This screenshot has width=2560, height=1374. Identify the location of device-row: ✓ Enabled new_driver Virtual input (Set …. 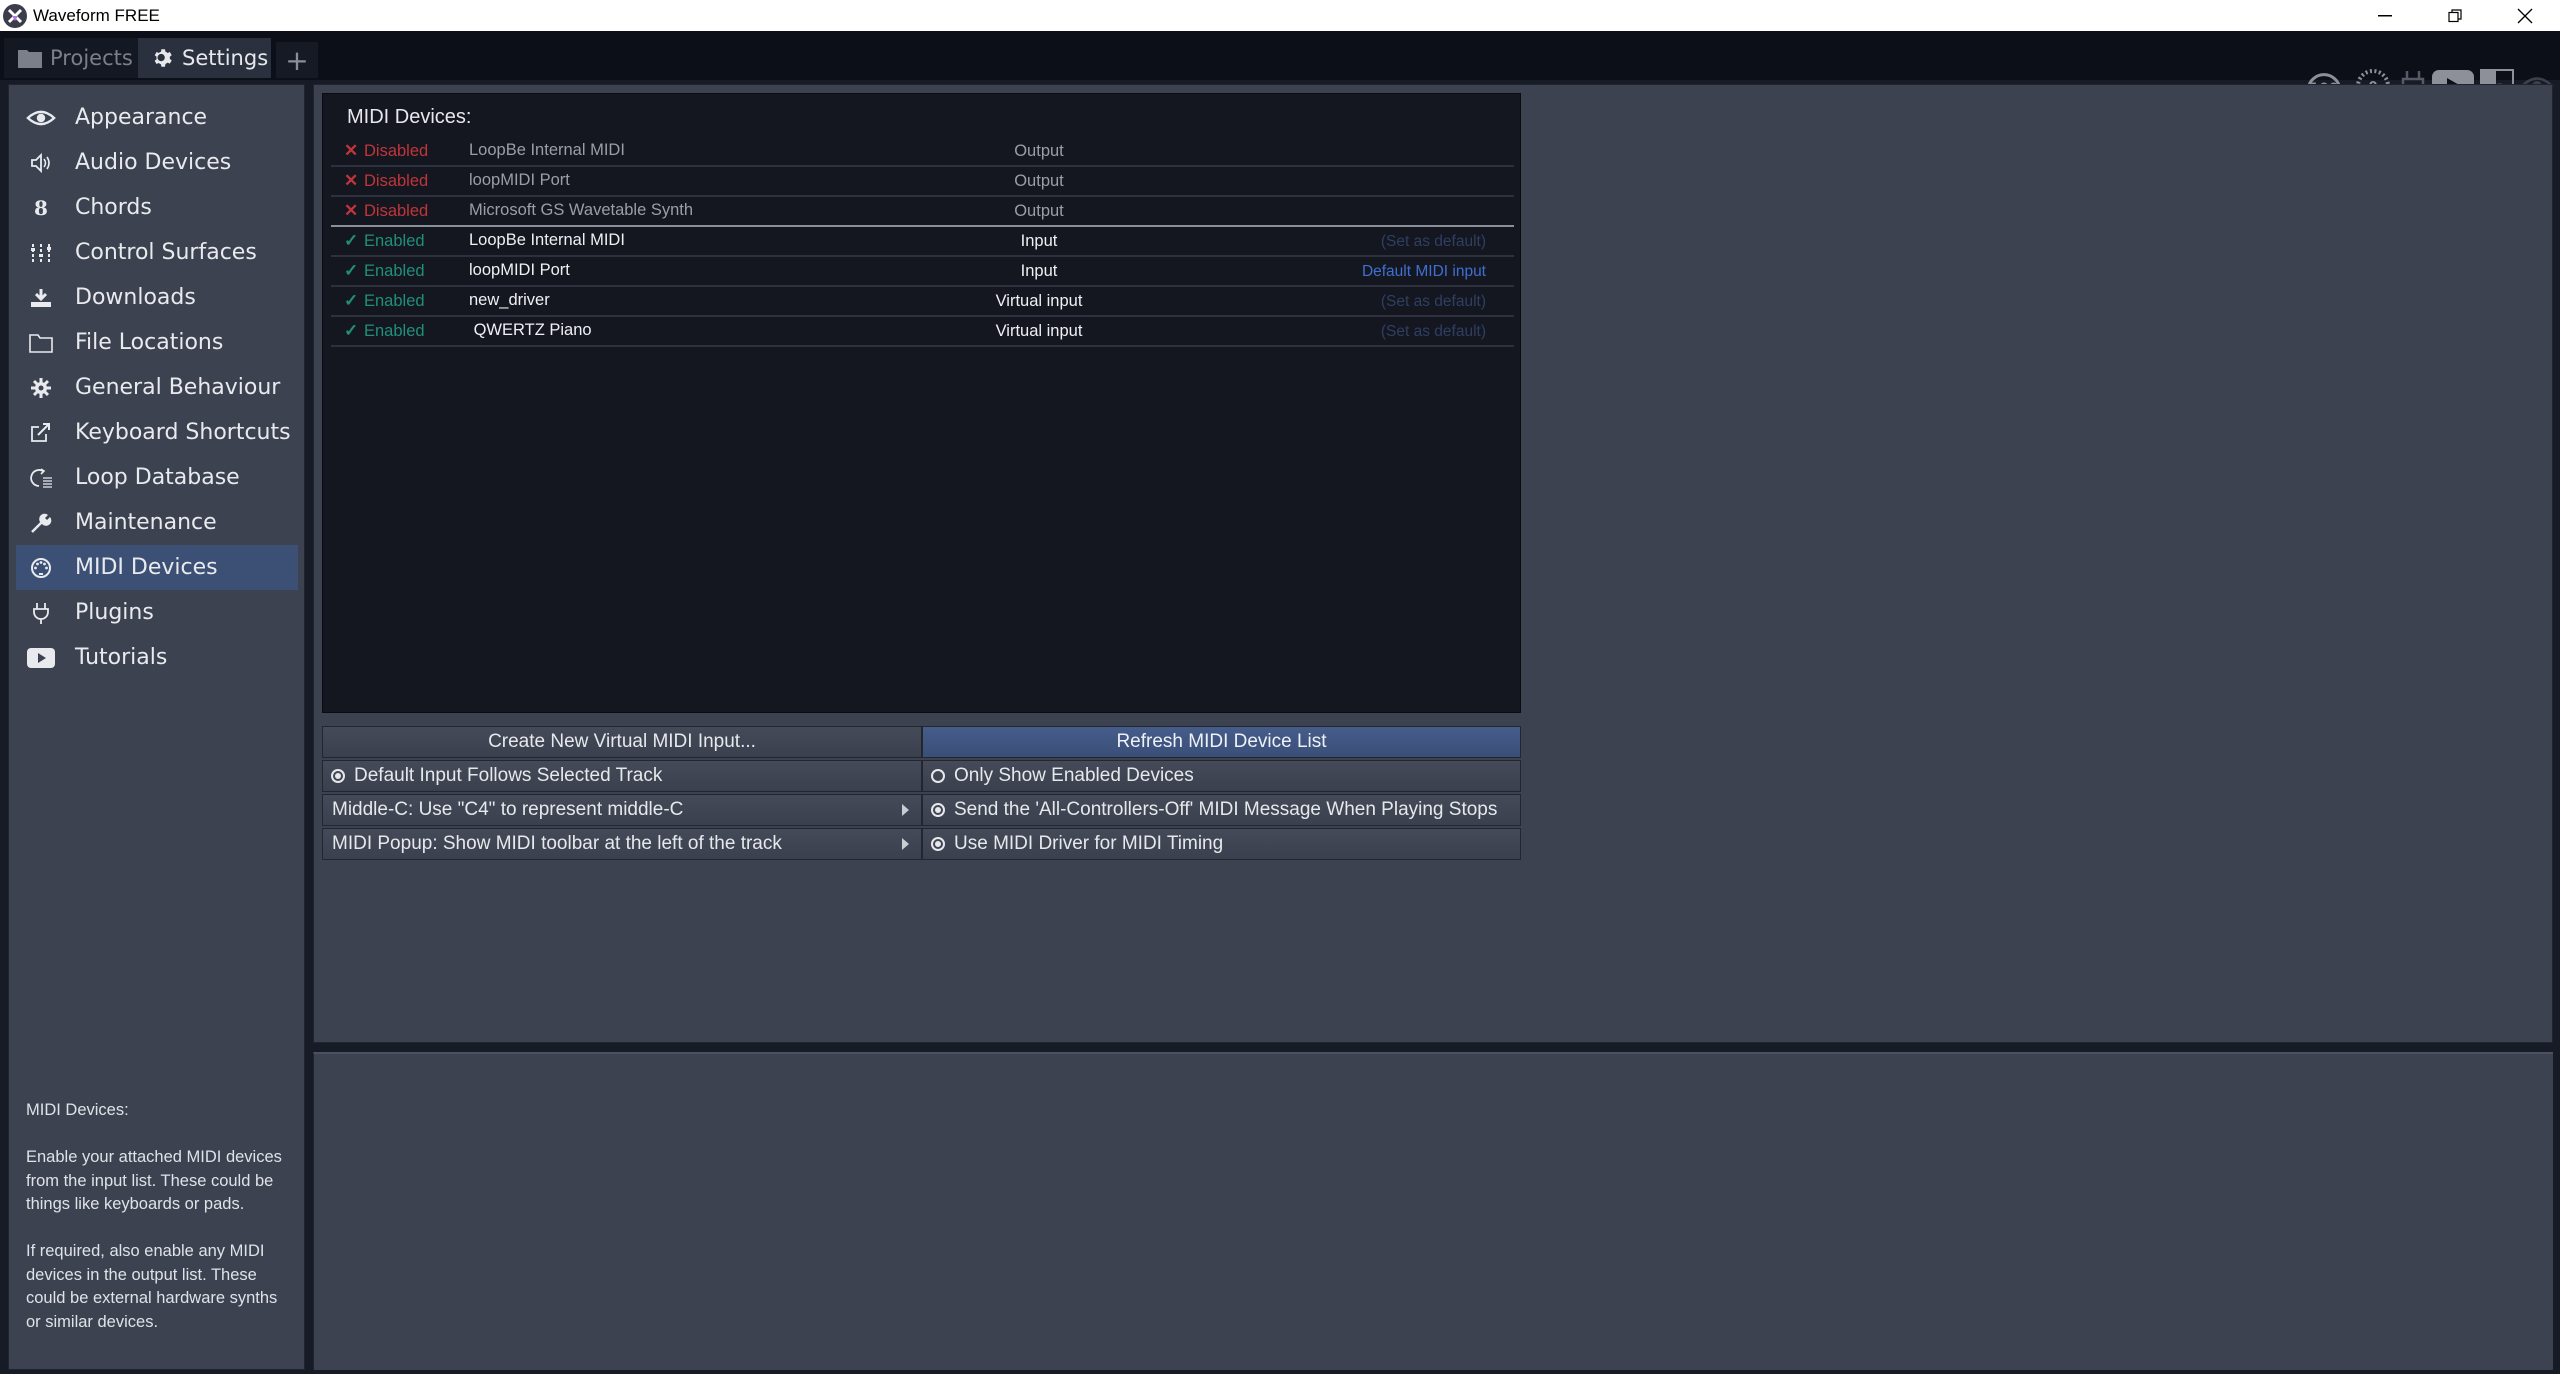
(922, 302).